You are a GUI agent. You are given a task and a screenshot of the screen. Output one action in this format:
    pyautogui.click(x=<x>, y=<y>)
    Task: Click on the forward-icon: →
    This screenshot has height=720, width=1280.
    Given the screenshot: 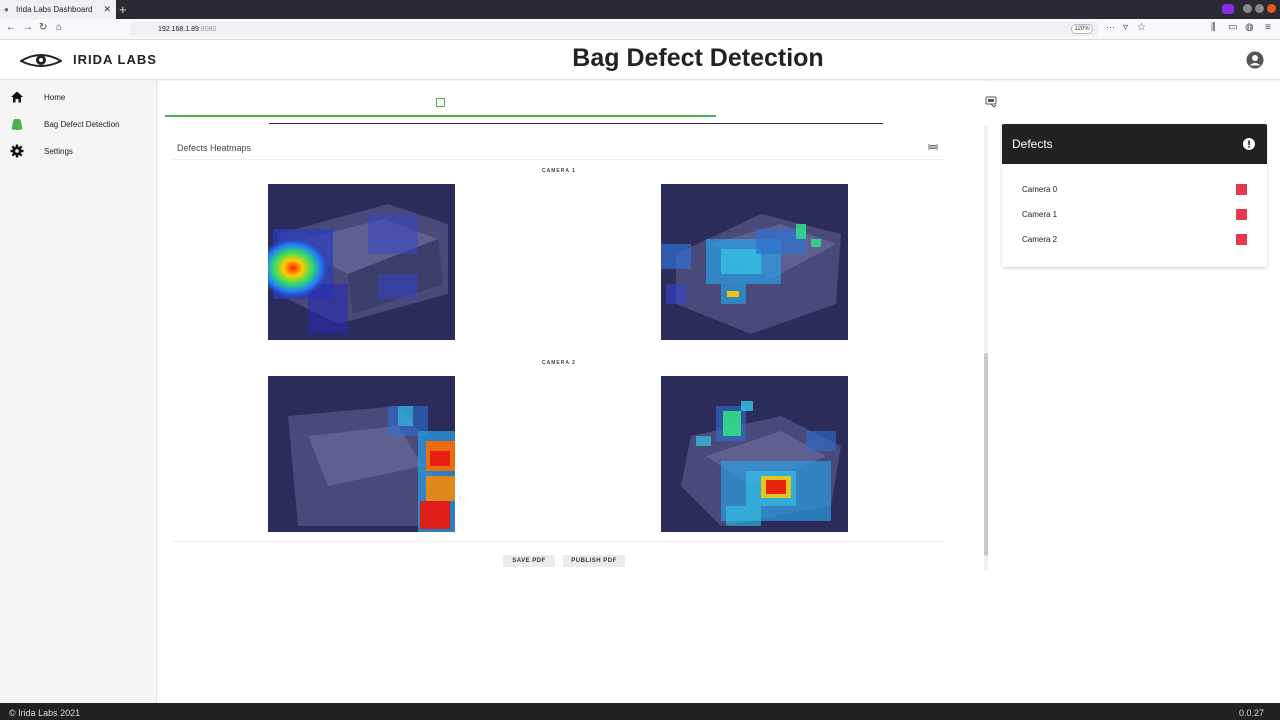 What is the action you would take?
    pyautogui.click(x=28, y=27)
    